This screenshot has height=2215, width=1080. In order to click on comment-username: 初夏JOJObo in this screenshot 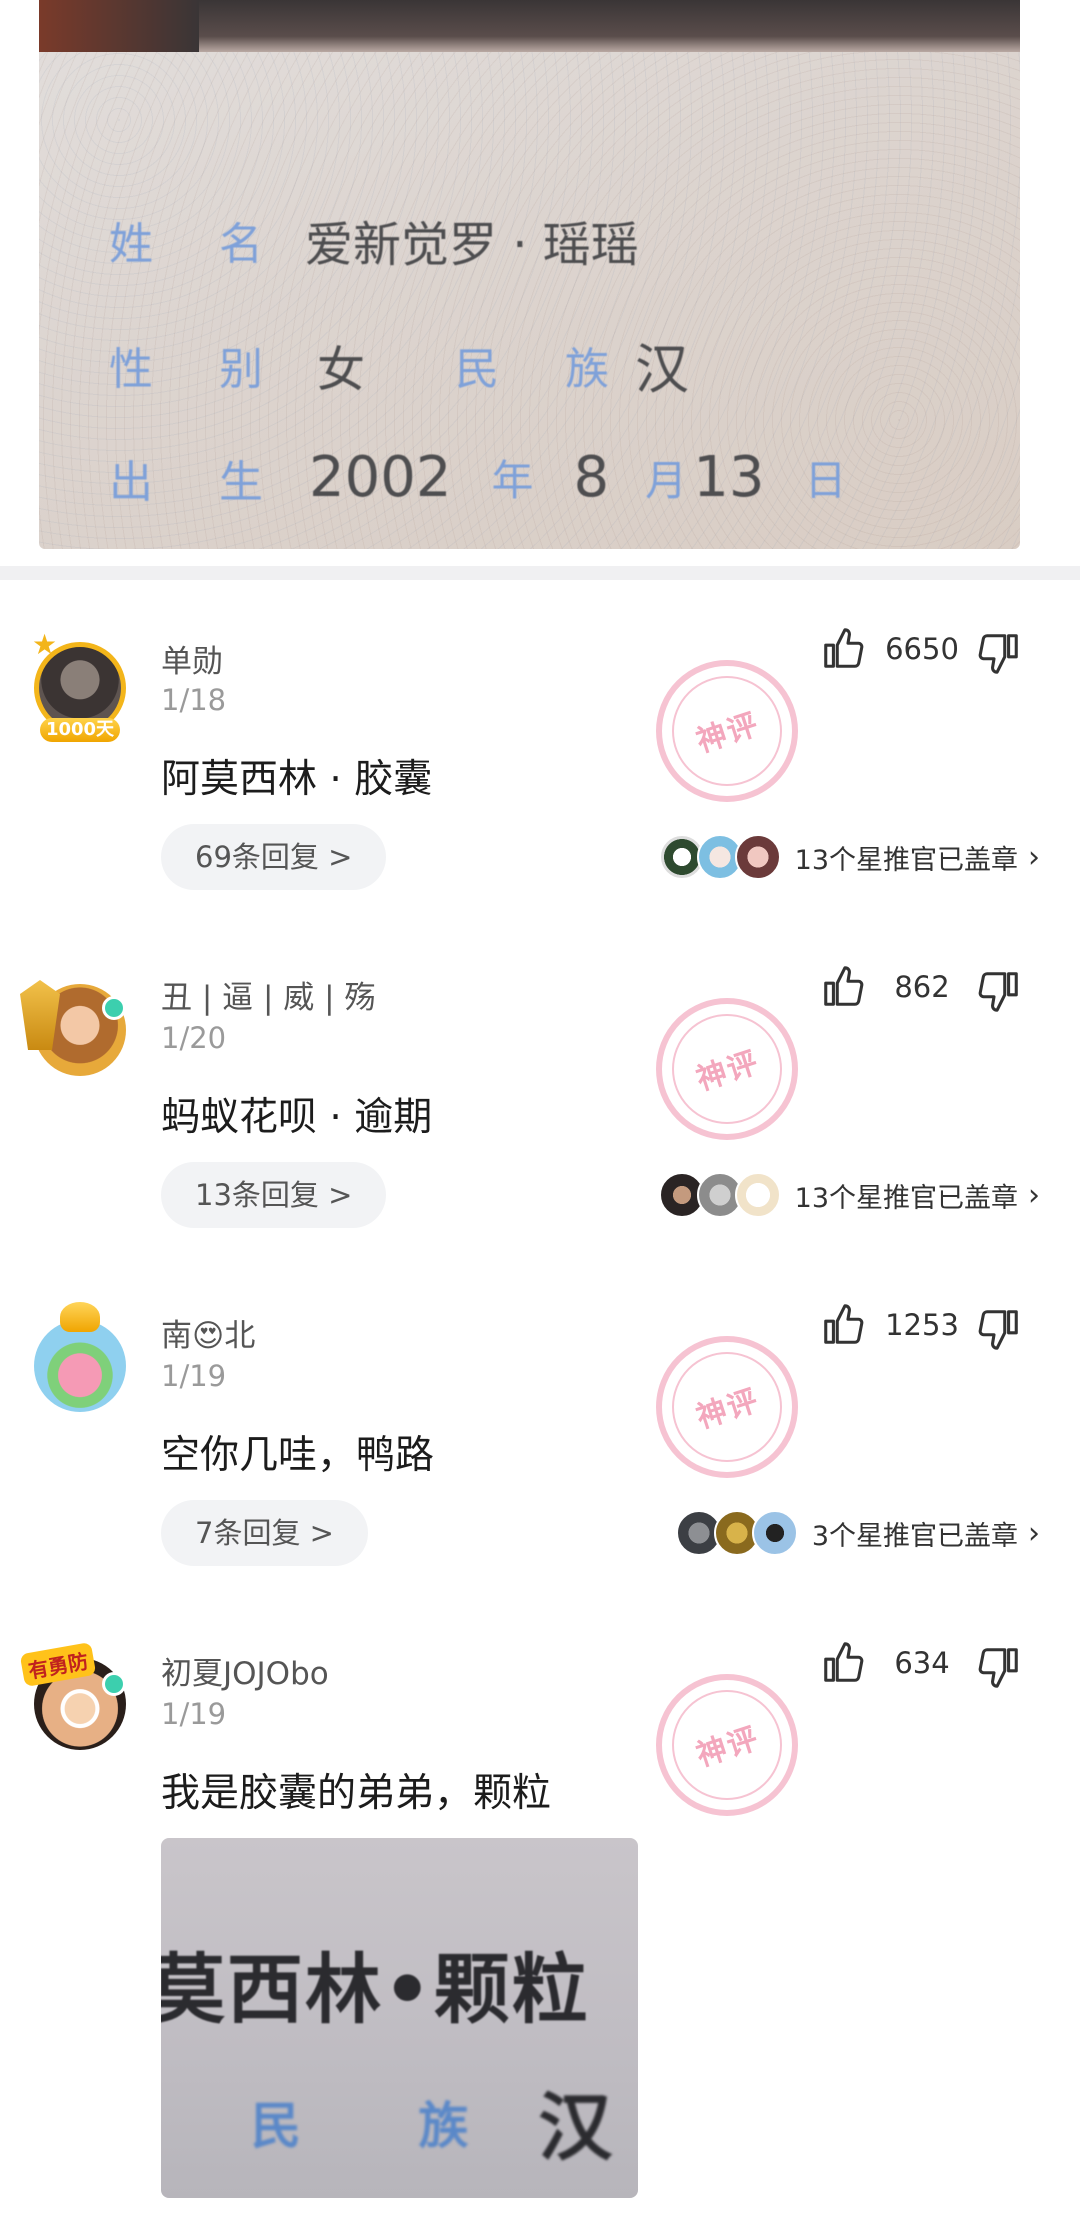, I will do `click(245, 1670)`.